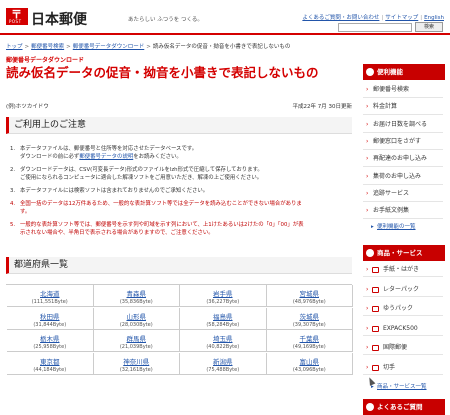 This screenshot has width=450, height=415. I want to click on prefecture-link: 群馬県, so click(137, 338).